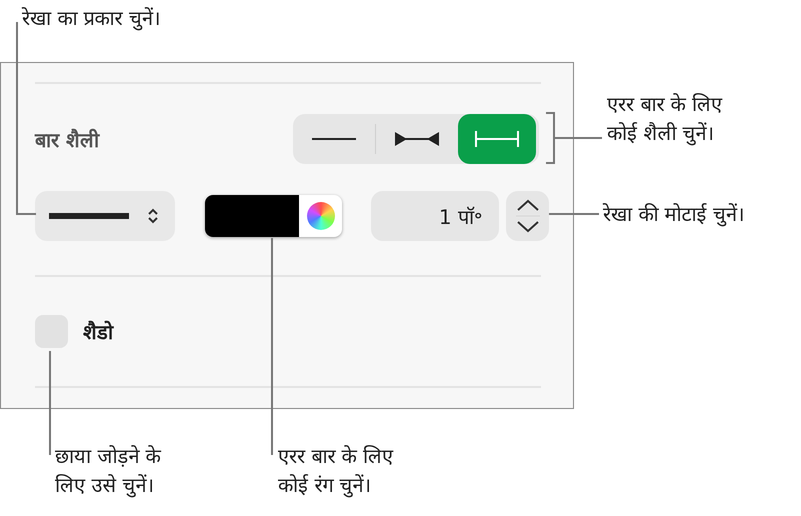  I want to click on thickness-field: 1 पॉ॰, so click(435, 216).